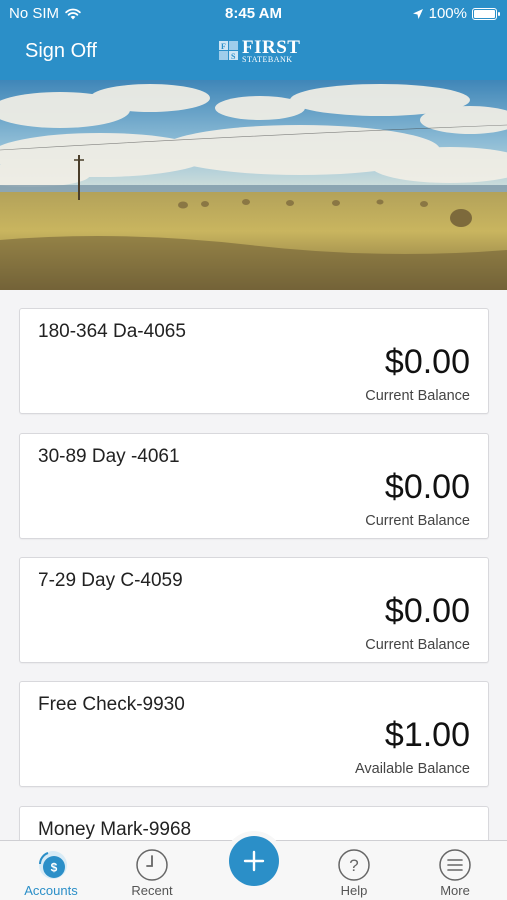 Image resolution: width=507 pixels, height=900 pixels. Describe the element at coordinates (115, 829) in the screenshot. I see `account-name: Money Mark-9968` at that location.